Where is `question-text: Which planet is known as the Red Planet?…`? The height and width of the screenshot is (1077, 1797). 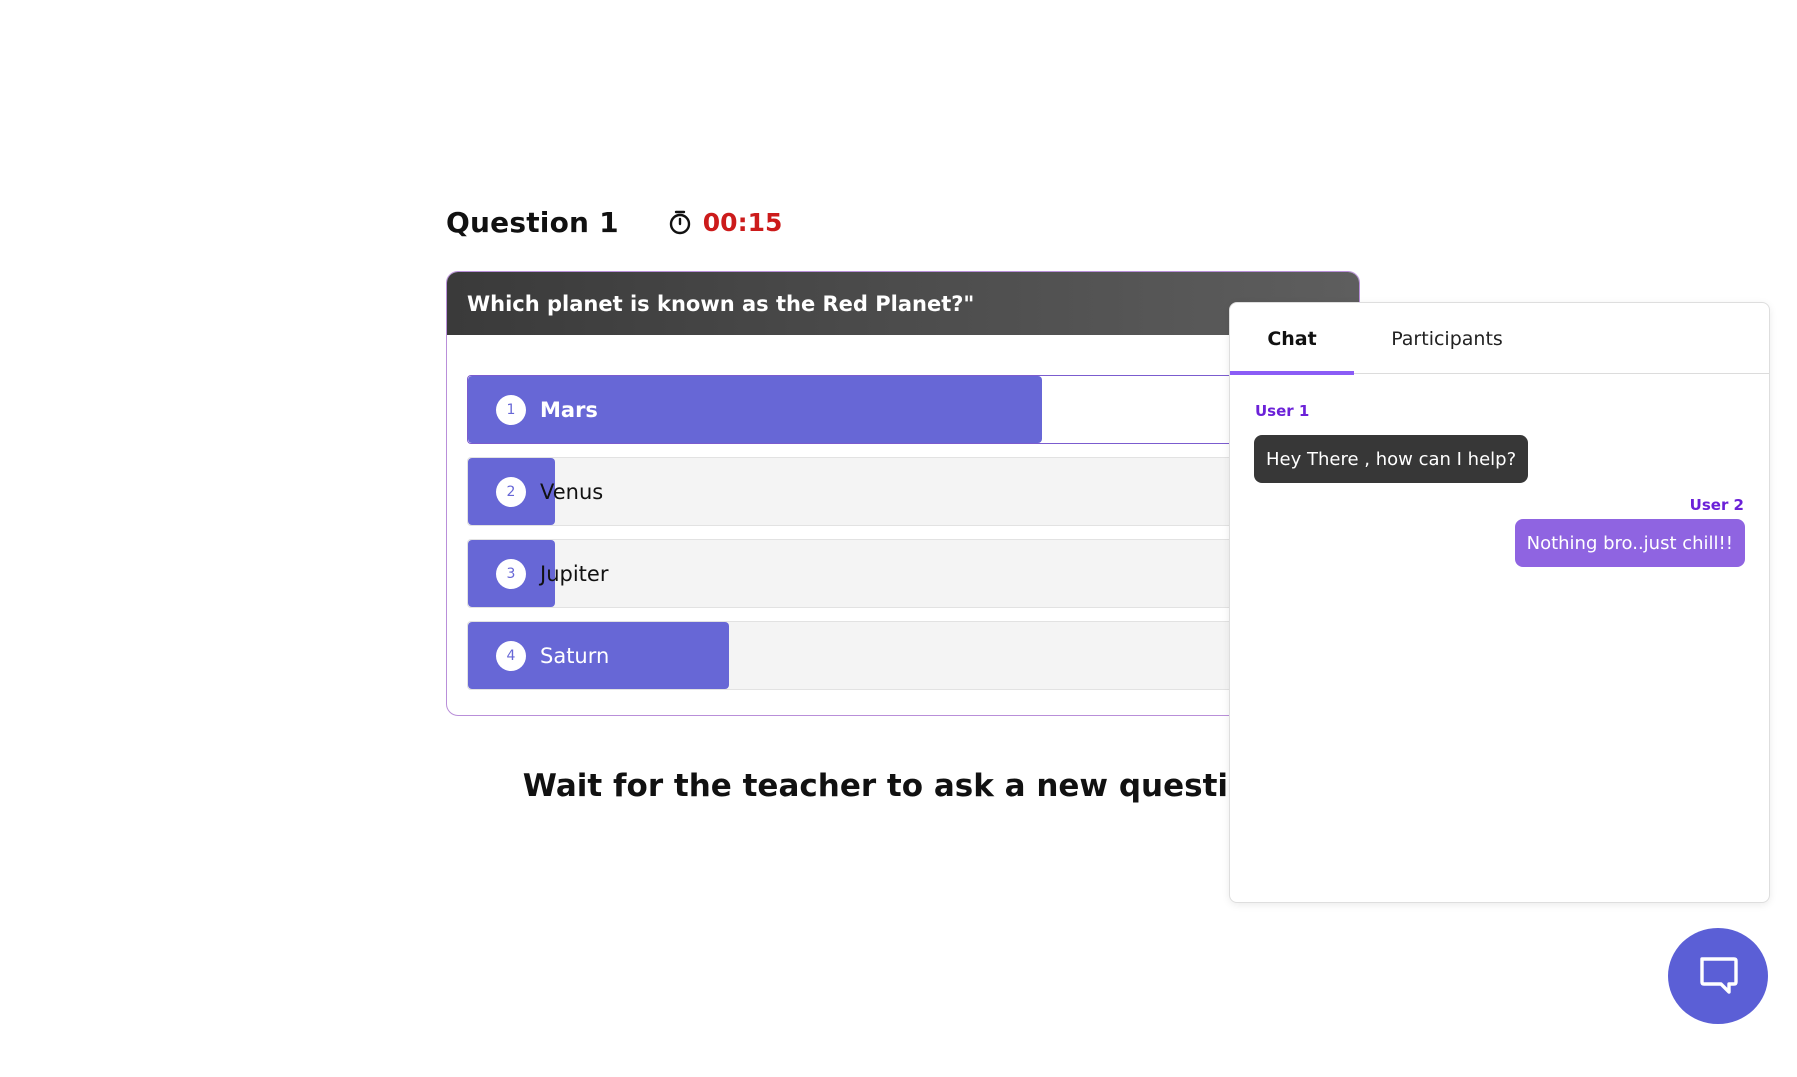 question-text: Which planet is known as the Red Planet?… is located at coordinates (721, 303).